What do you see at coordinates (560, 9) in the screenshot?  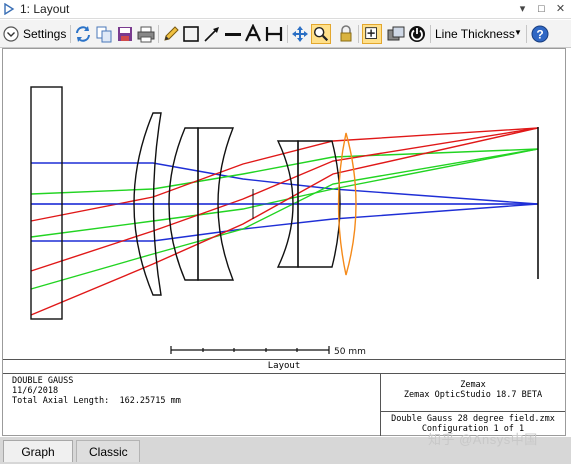 I see `close-button: ✕` at bounding box center [560, 9].